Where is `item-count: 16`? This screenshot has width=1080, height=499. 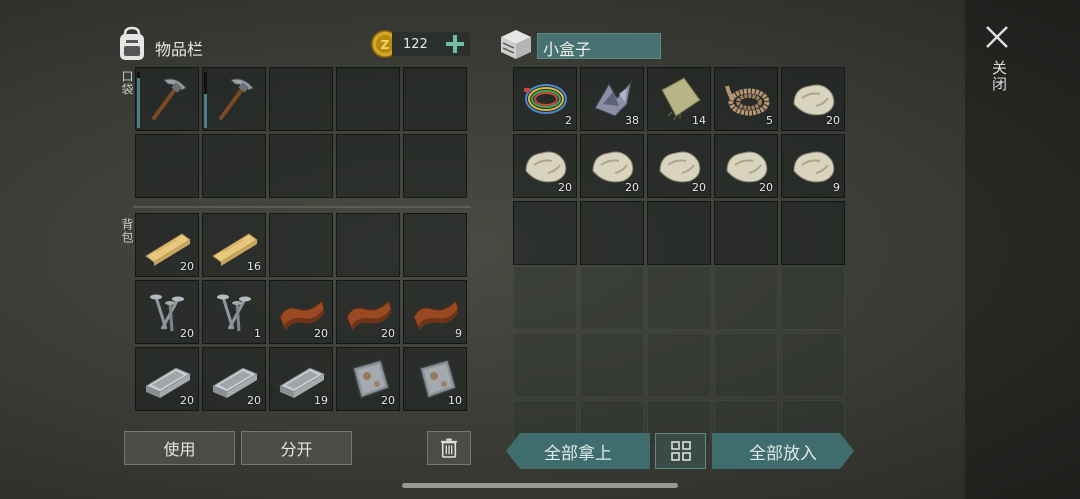
item-count: 16 is located at coordinates (254, 266).